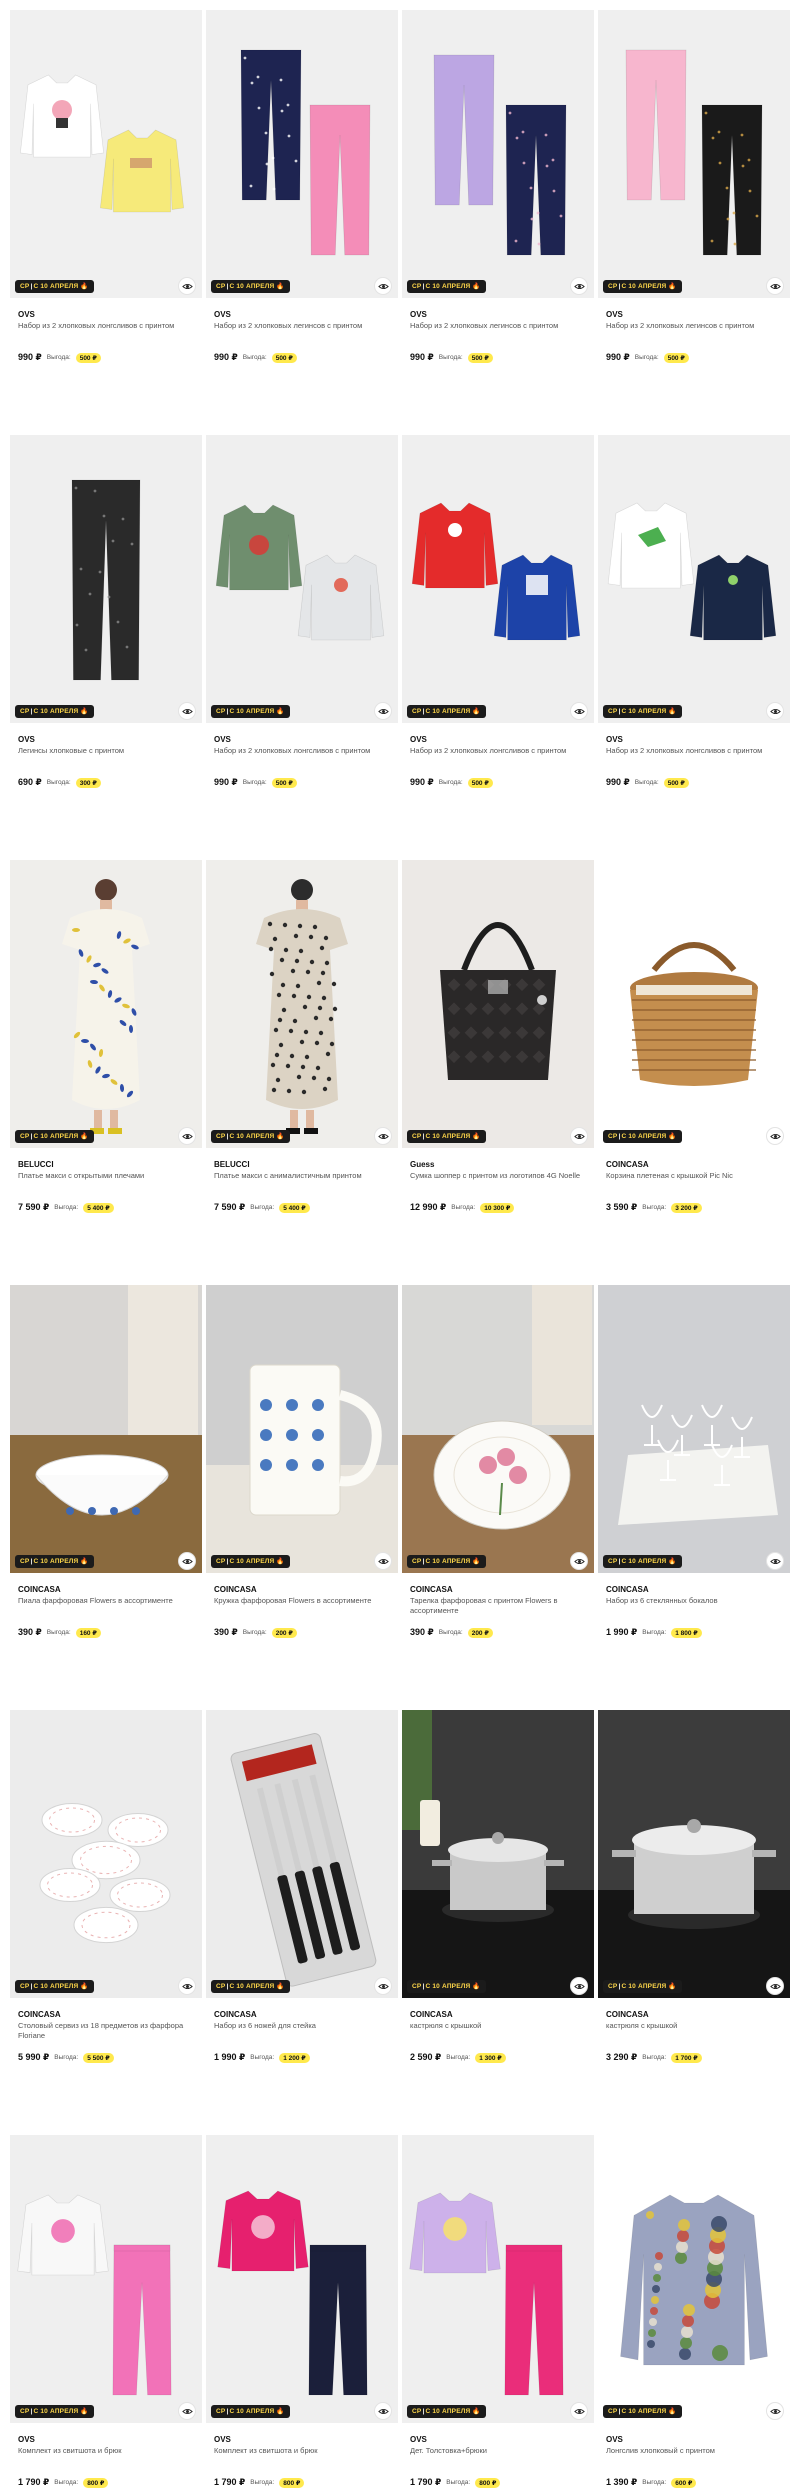 This screenshot has width=800, height=2489. Describe the element at coordinates (107, 1601) in the screenshot. I see `product-title: Пиала фарфоровая Flowers в ассортименте` at that location.